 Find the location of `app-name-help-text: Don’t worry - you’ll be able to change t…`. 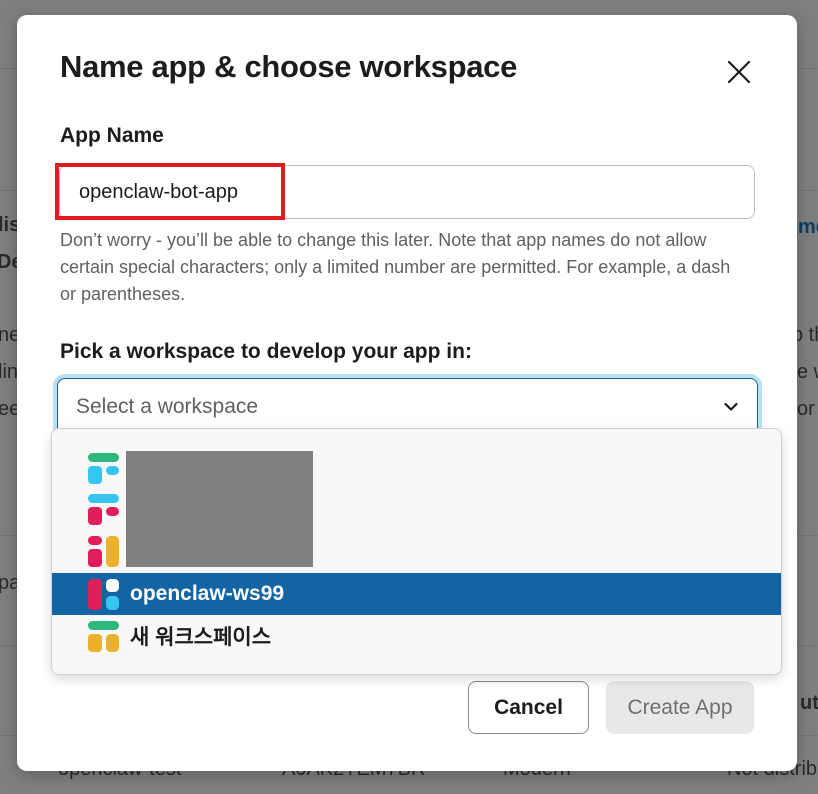

app-name-help-text: Don’t worry - you’ll be able to change t… is located at coordinates (395, 267).